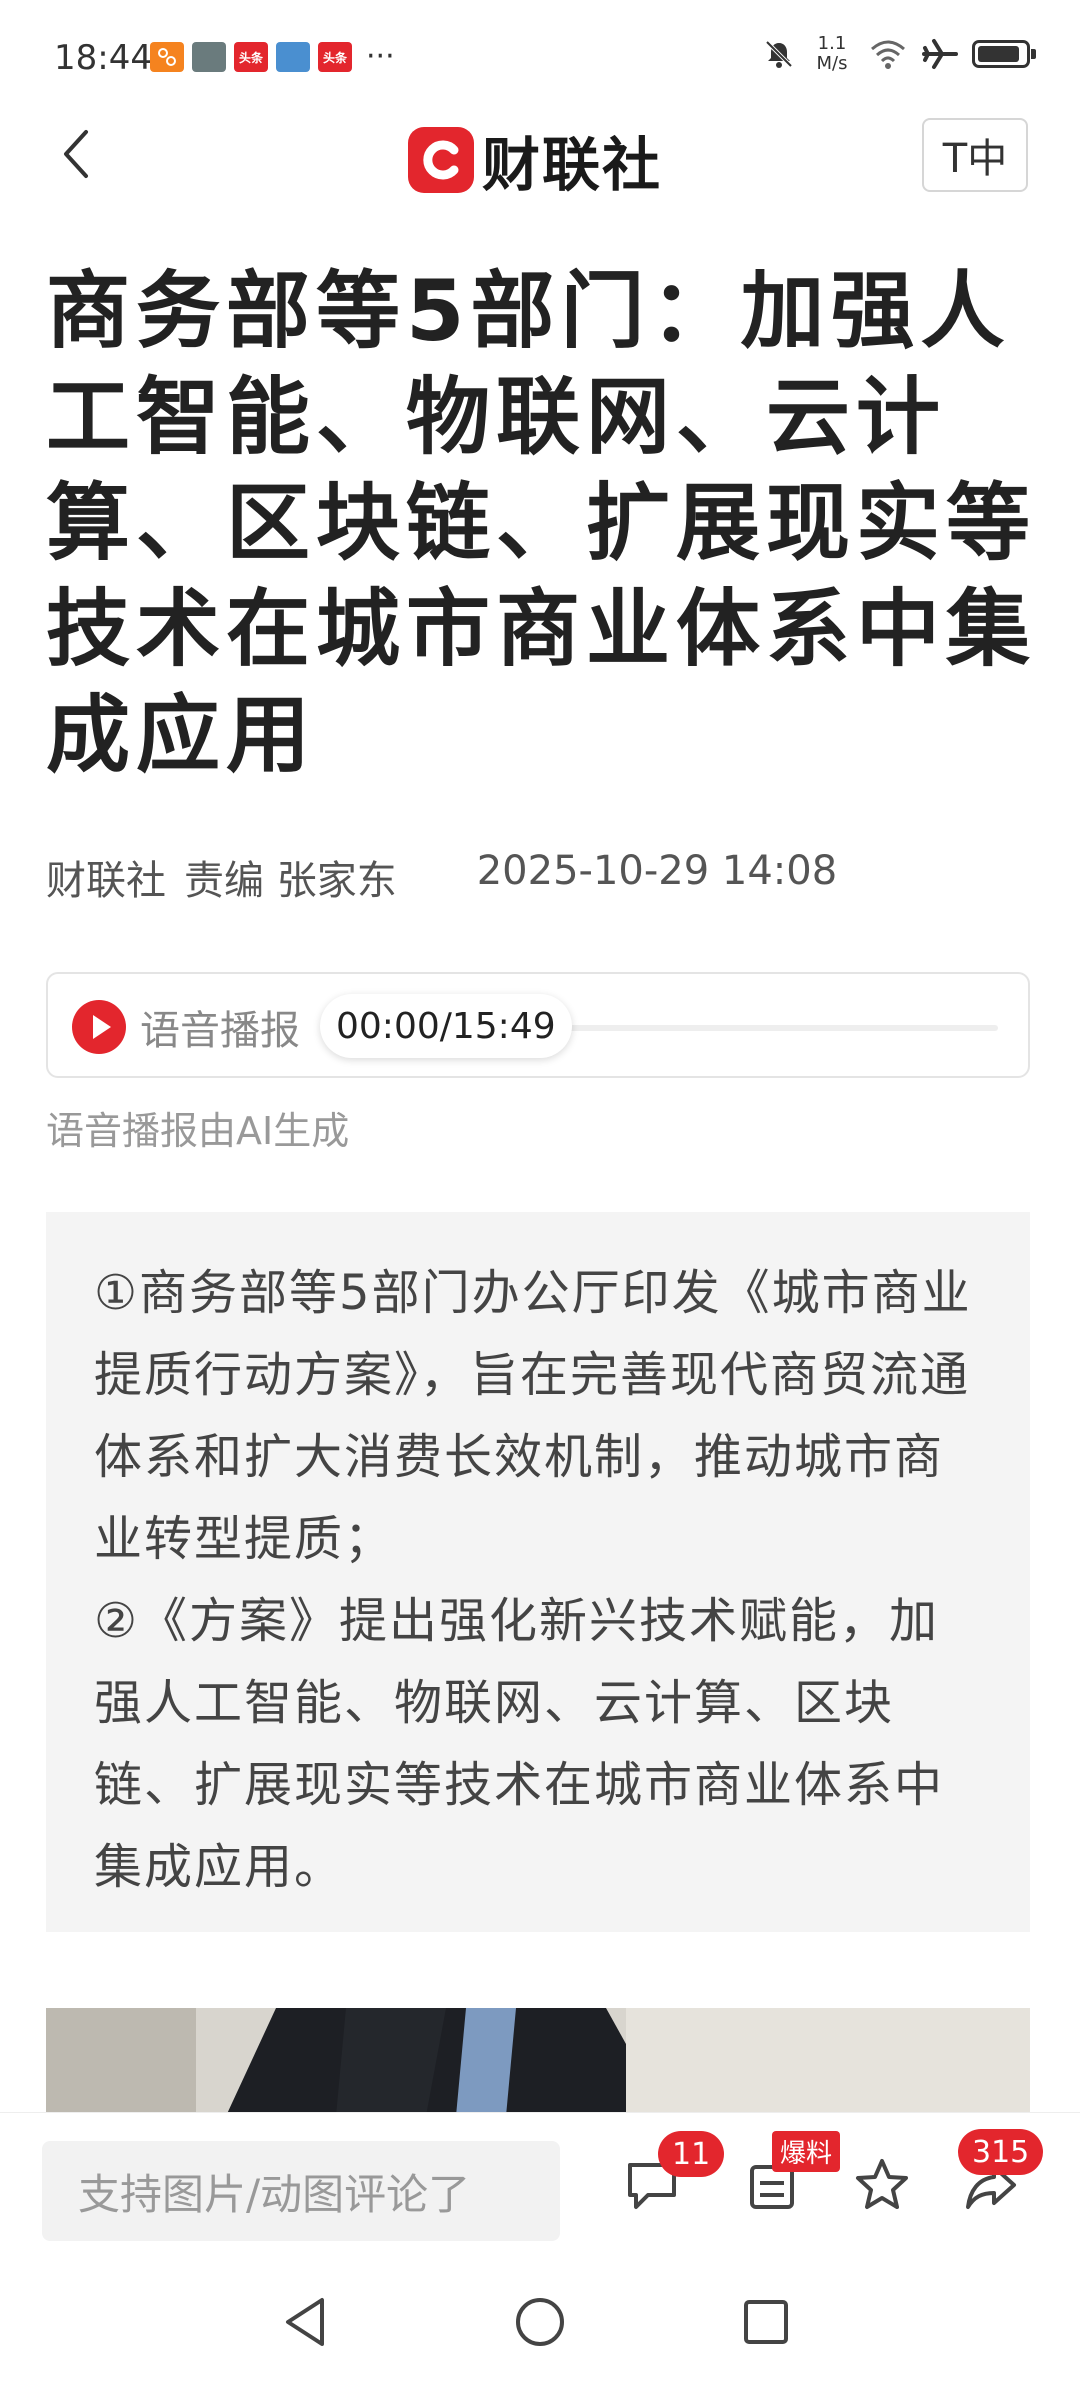  Describe the element at coordinates (888, 54) in the screenshot. I see `wifi-icon` at that location.